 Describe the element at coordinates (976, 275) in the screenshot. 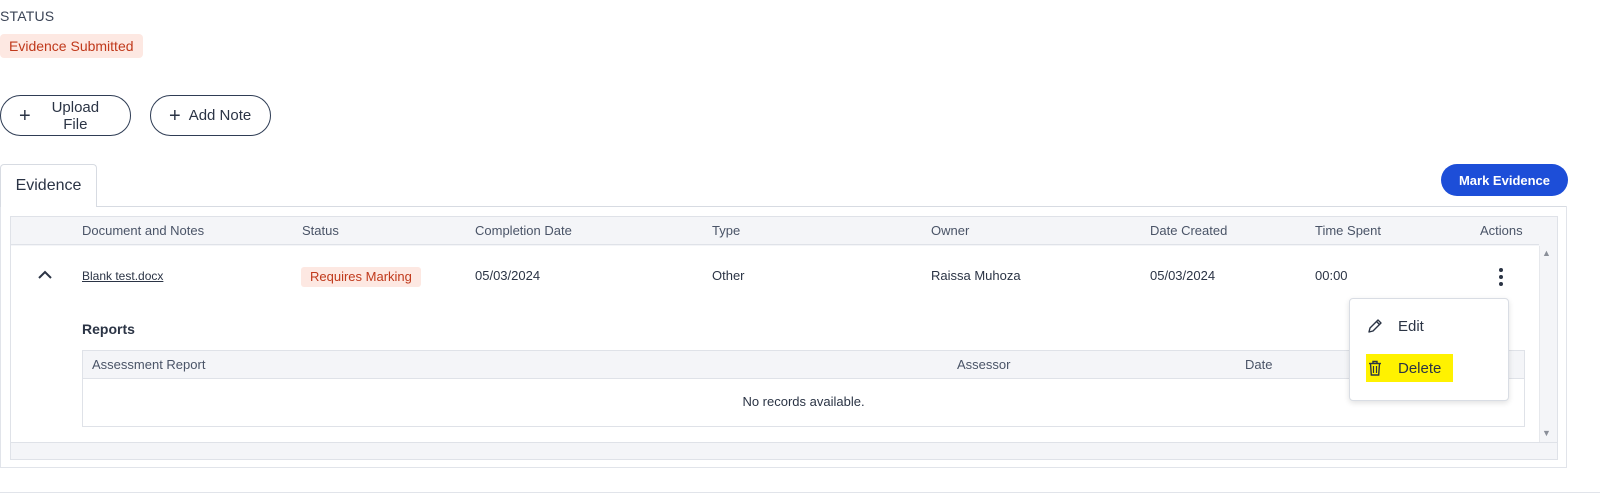

I see `owner-cell: Raissa Muhoza` at that location.